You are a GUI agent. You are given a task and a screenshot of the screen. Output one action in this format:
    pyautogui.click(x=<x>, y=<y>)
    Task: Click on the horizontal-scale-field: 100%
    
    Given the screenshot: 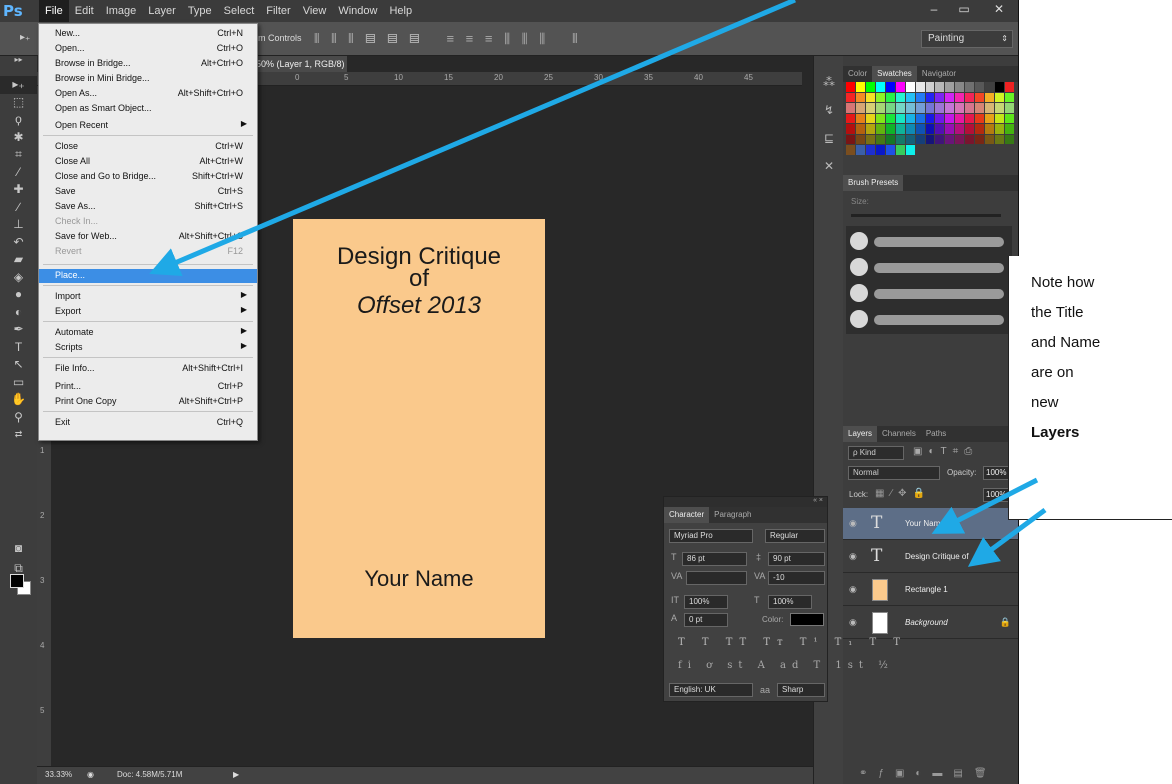 What is the action you would take?
    pyautogui.click(x=790, y=602)
    